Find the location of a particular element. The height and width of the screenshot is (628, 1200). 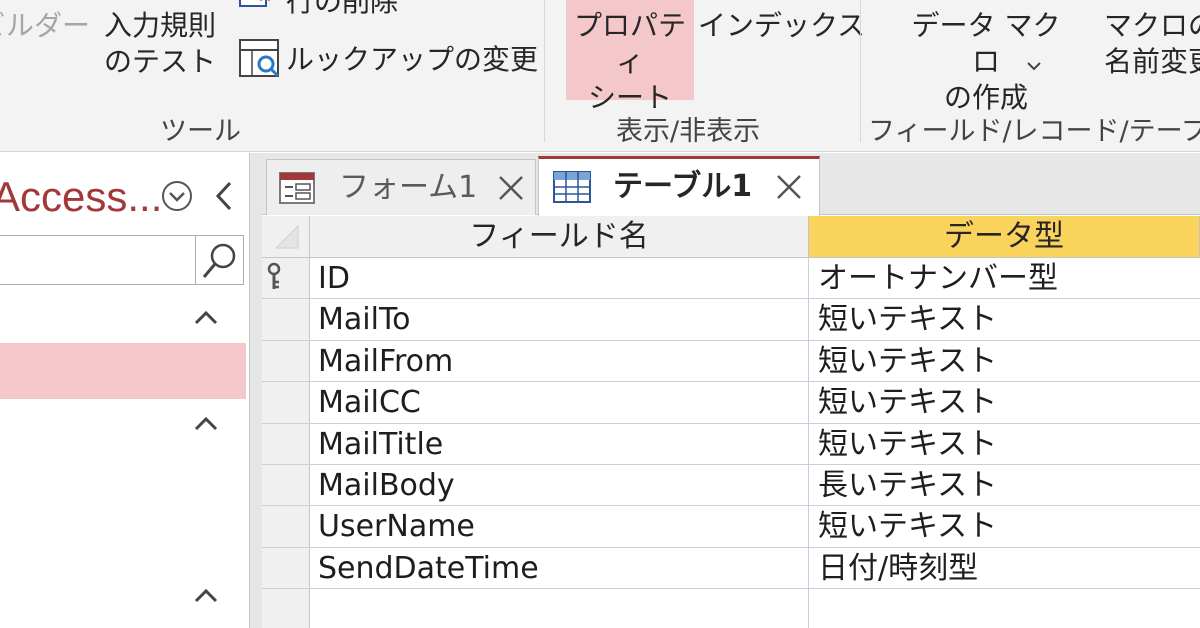

table-row: MailFrom 短いテキスト is located at coordinates (731, 361).